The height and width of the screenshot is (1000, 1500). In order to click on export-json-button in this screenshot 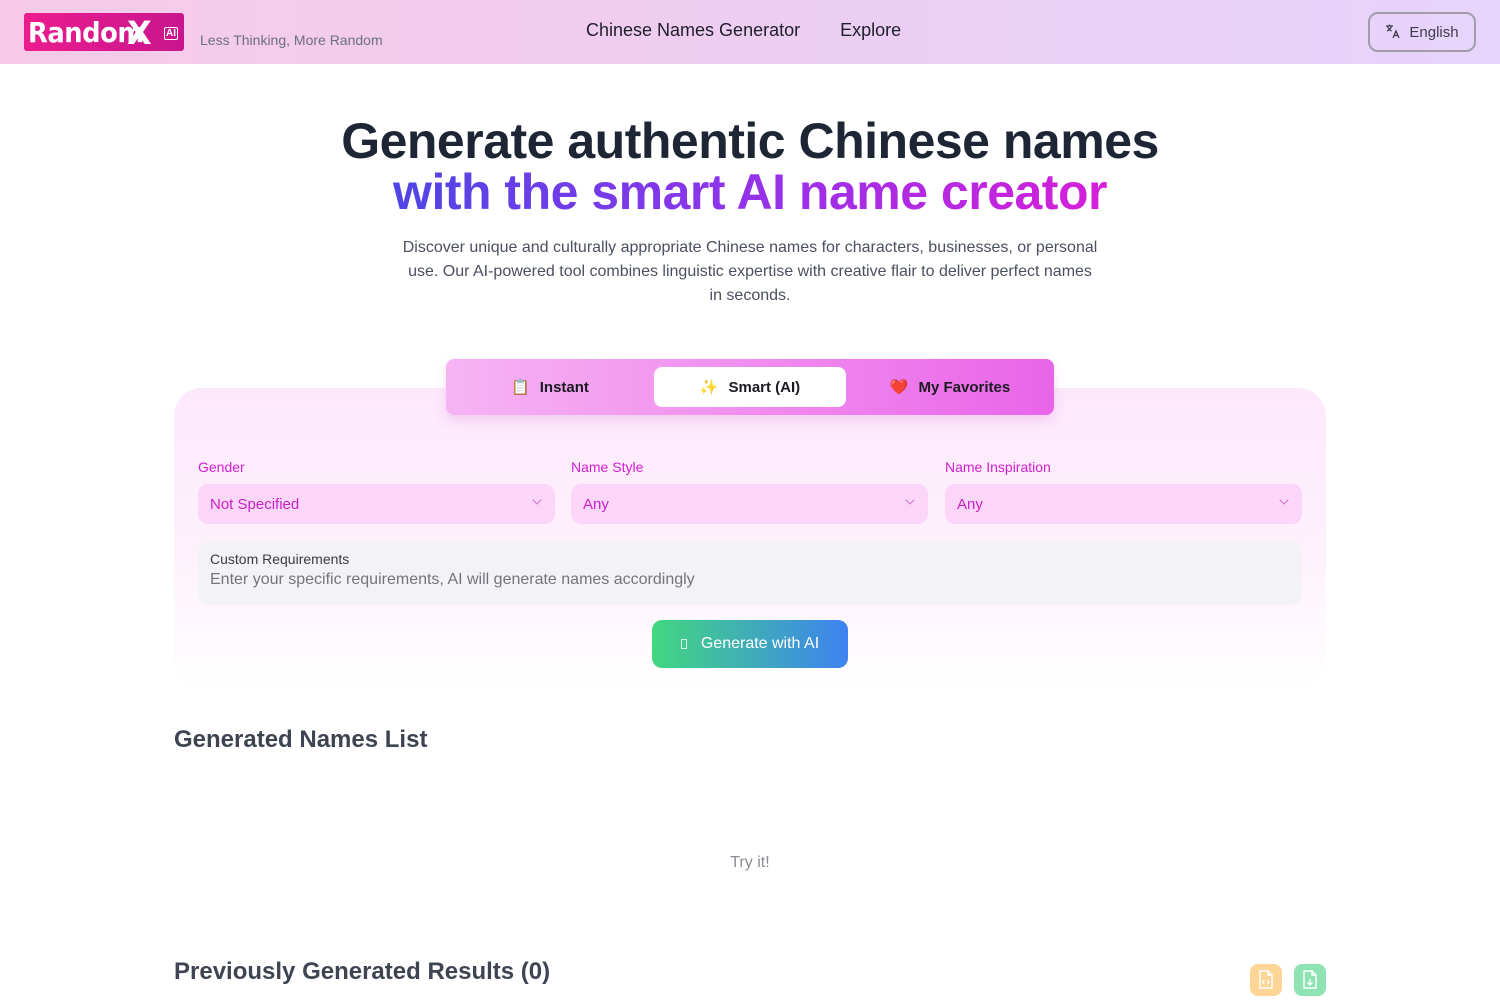, I will do `click(1266, 980)`.